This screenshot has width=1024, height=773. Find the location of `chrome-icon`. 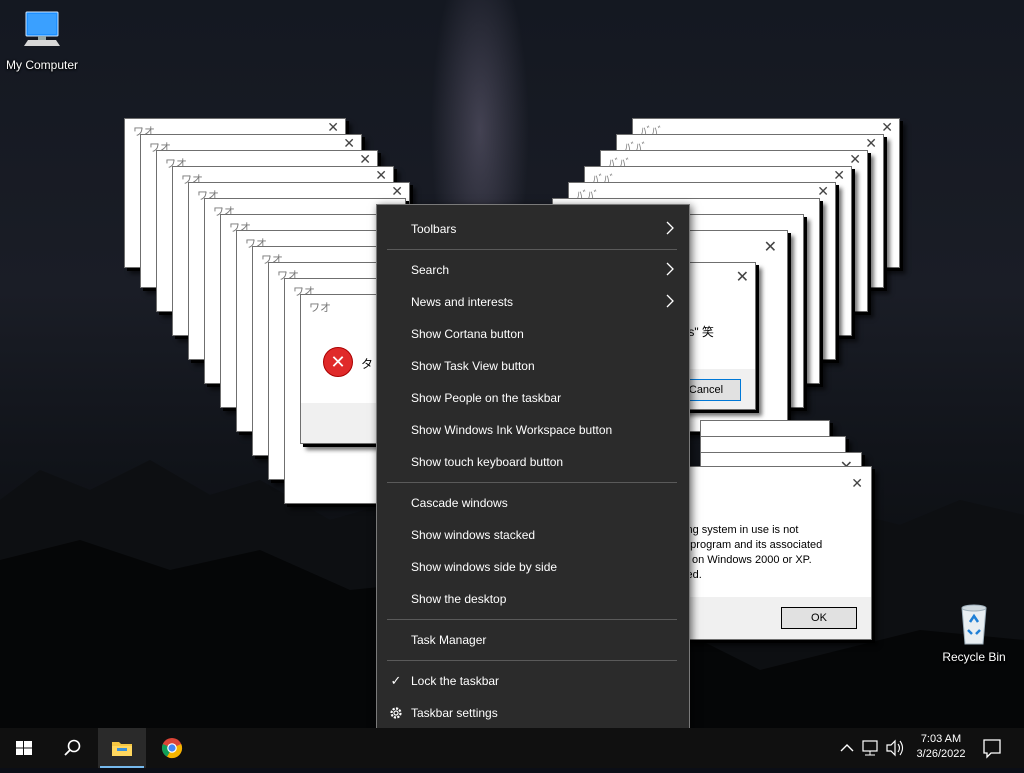

chrome-icon is located at coordinates (172, 748).